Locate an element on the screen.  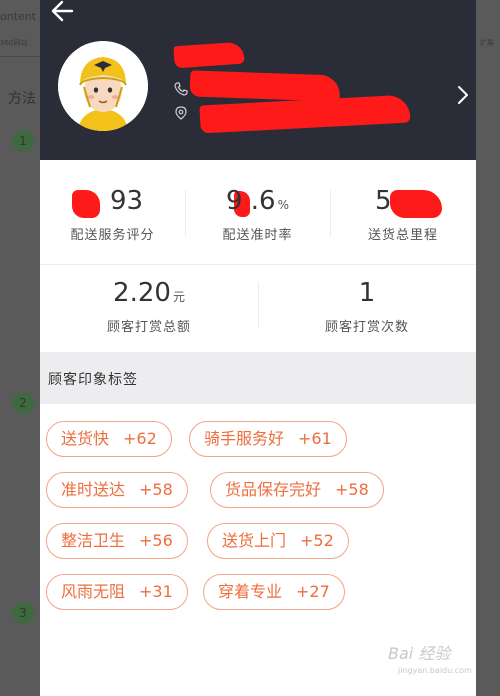
tag-count: +61 is located at coordinates (315, 438).